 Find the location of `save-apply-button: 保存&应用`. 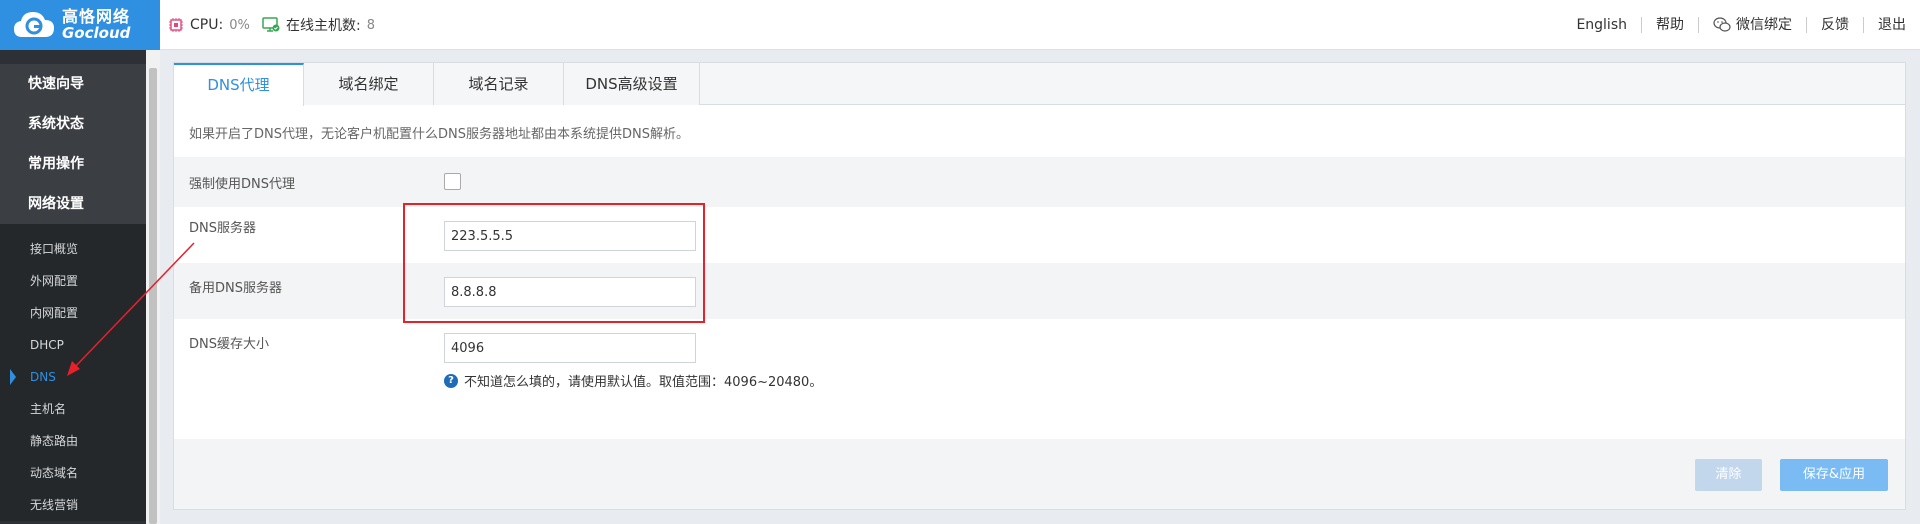

save-apply-button: 保存&应用 is located at coordinates (1834, 475).